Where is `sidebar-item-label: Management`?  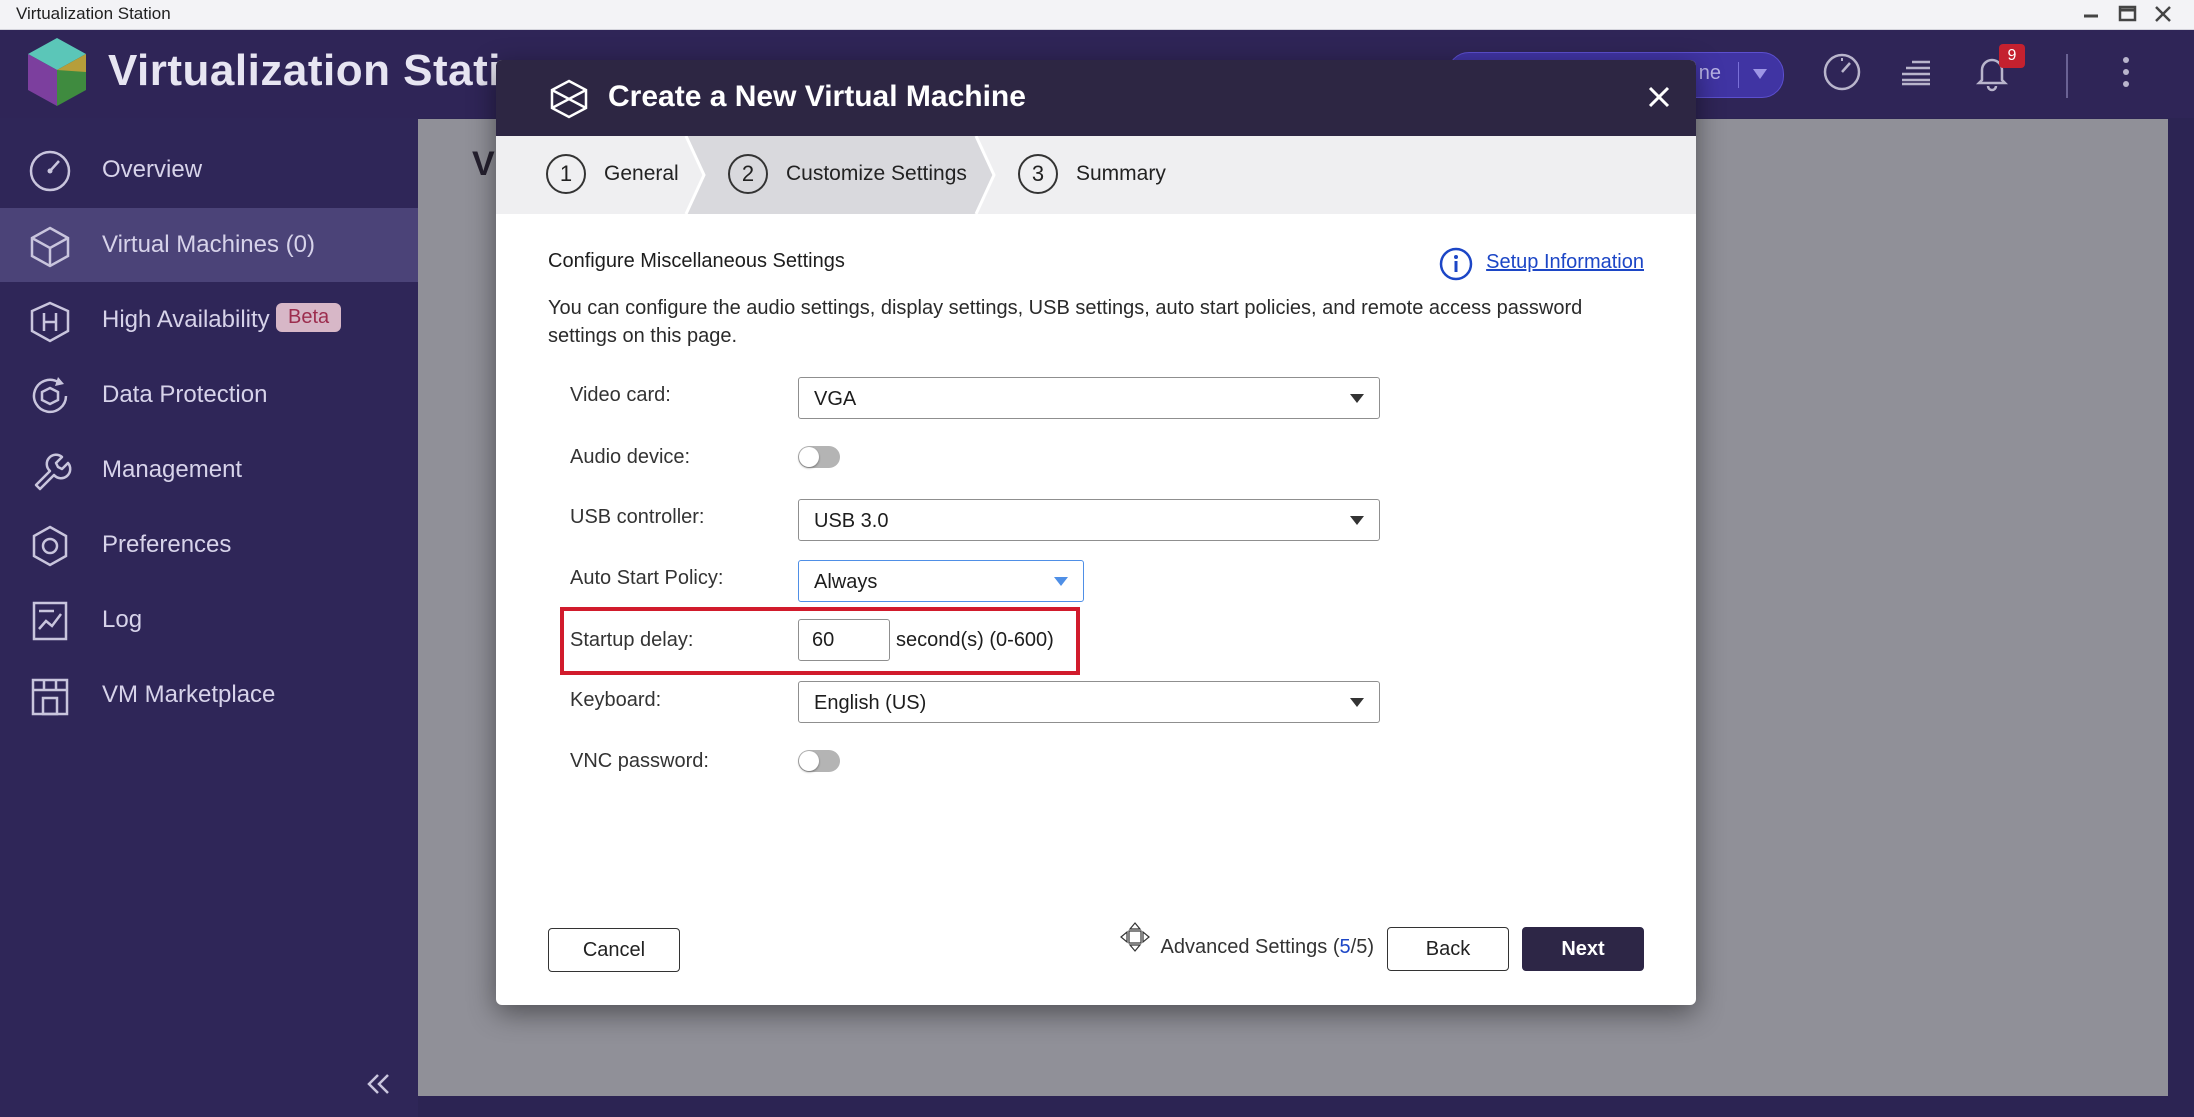 sidebar-item-label: Management is located at coordinates (172, 469).